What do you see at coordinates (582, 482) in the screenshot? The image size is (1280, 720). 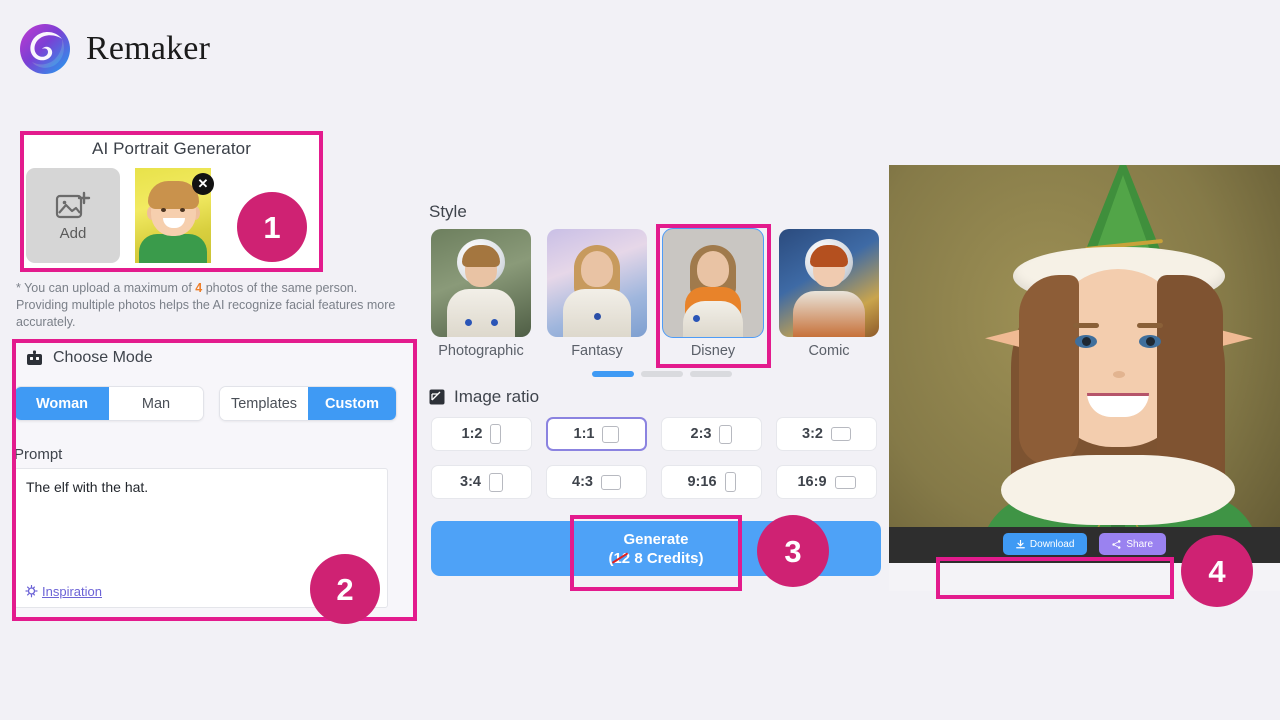 I see `ratio-label: 4:3` at bounding box center [582, 482].